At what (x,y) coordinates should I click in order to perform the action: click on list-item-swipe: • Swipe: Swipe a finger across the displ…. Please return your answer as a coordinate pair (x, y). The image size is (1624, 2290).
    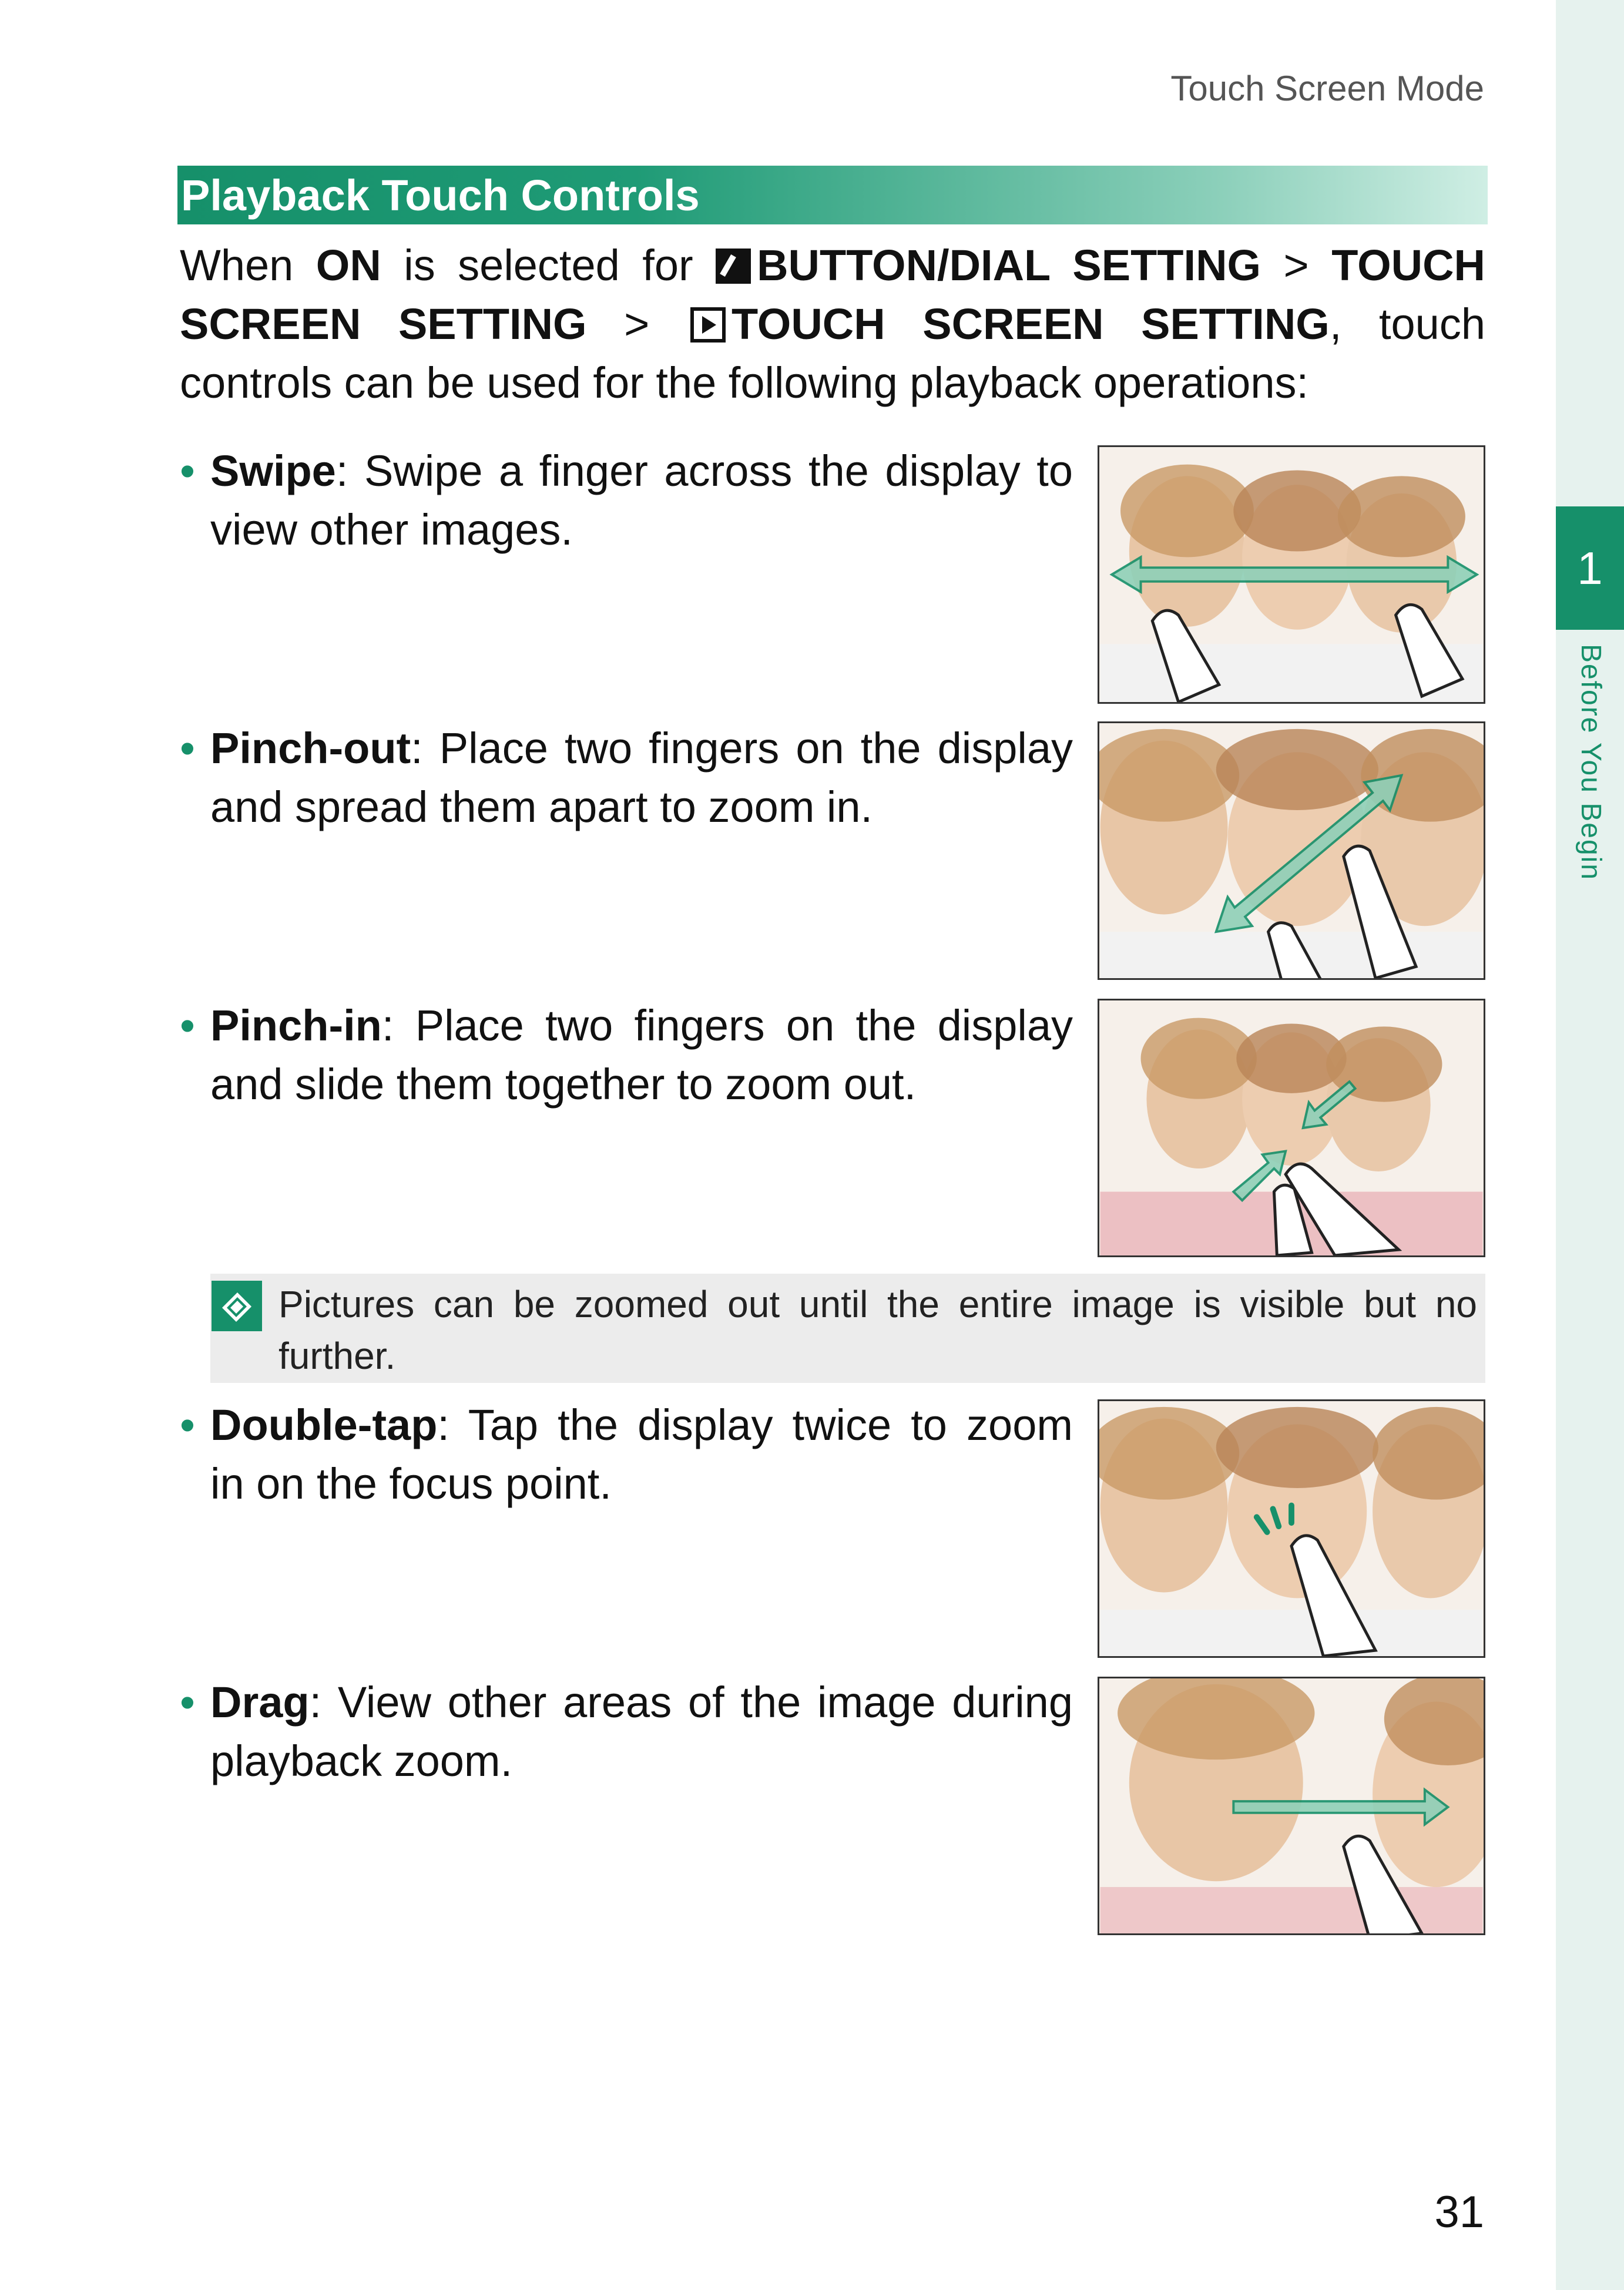
    Looking at the image, I should click on (626, 500).